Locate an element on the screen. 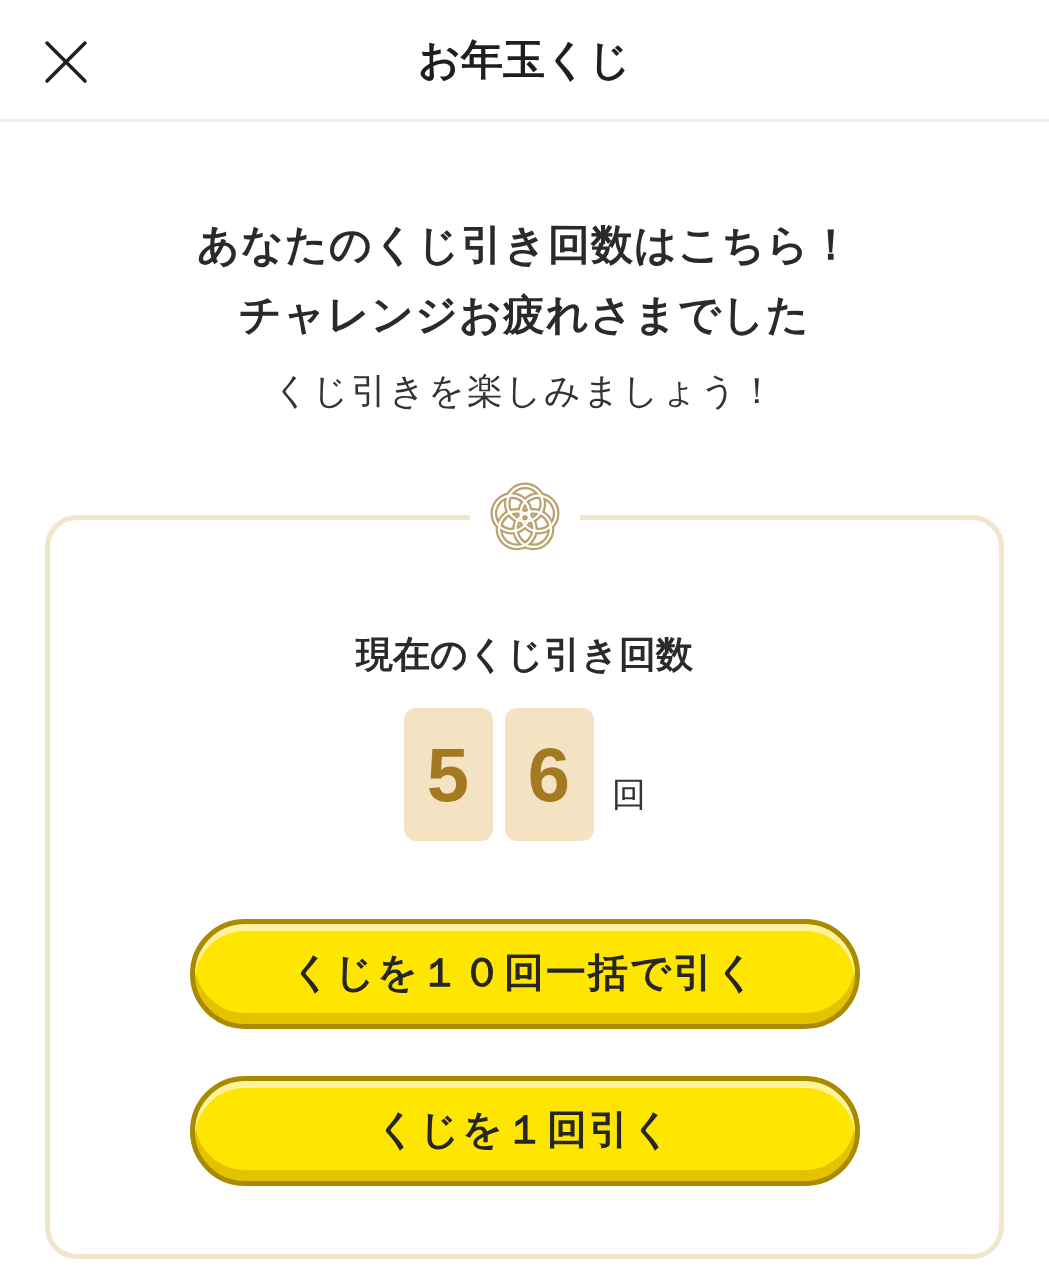  draw-count-label: 現在のくじ引き回数 is located at coordinates (524, 655).